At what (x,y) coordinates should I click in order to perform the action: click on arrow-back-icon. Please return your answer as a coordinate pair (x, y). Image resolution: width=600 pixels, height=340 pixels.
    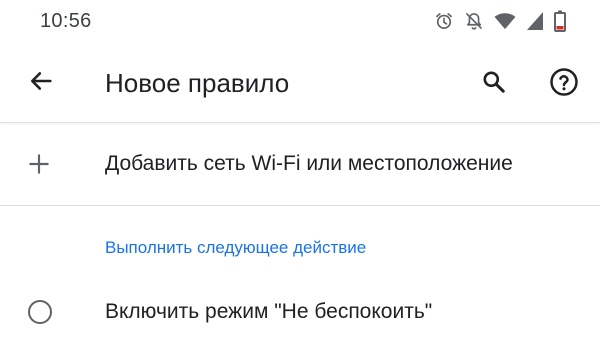
    Looking at the image, I should click on (41, 83).